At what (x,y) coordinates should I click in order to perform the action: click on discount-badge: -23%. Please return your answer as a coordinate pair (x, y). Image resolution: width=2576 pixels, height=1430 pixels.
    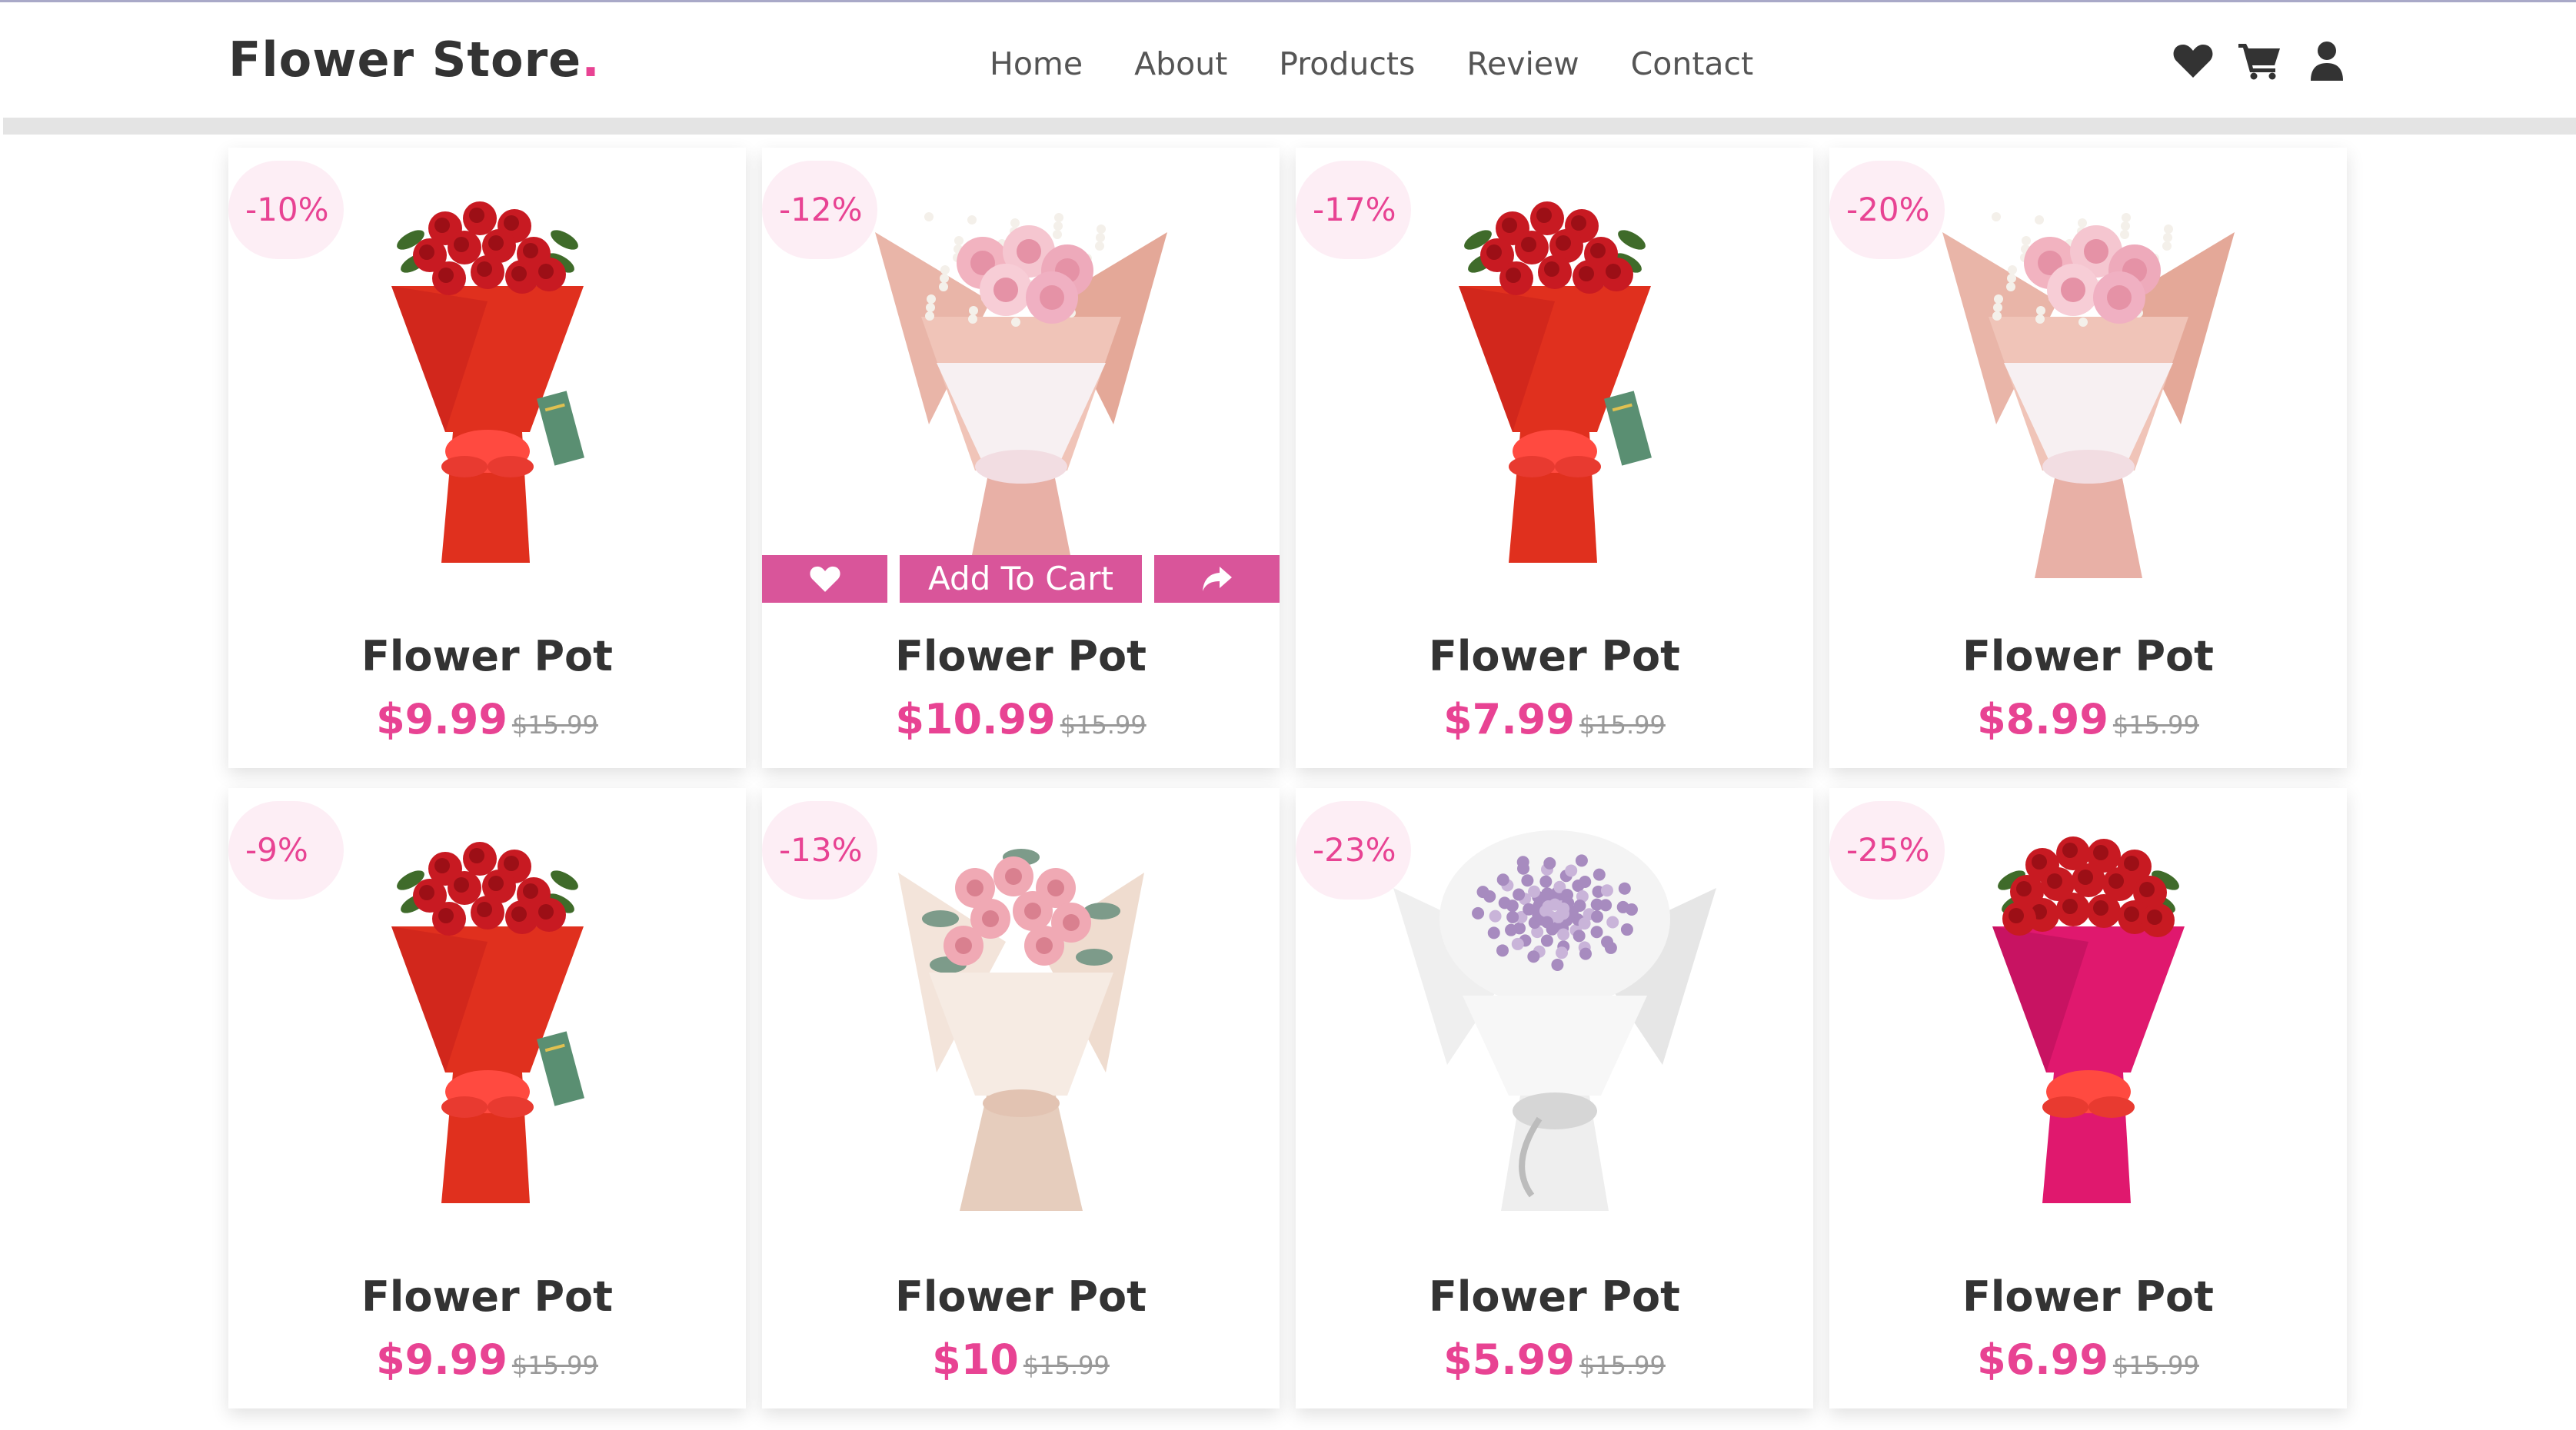
    Looking at the image, I should click on (1353, 850).